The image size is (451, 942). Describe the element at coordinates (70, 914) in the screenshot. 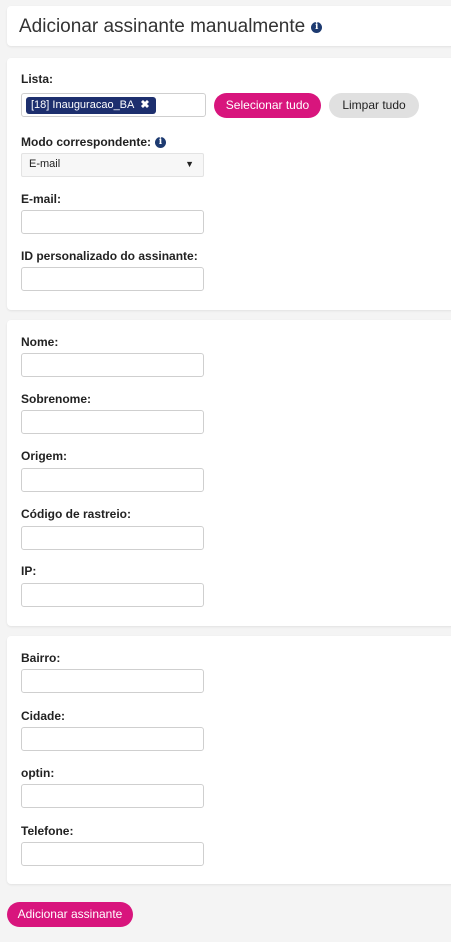

I see `add-subscriber-button: Adicionar assinante` at that location.